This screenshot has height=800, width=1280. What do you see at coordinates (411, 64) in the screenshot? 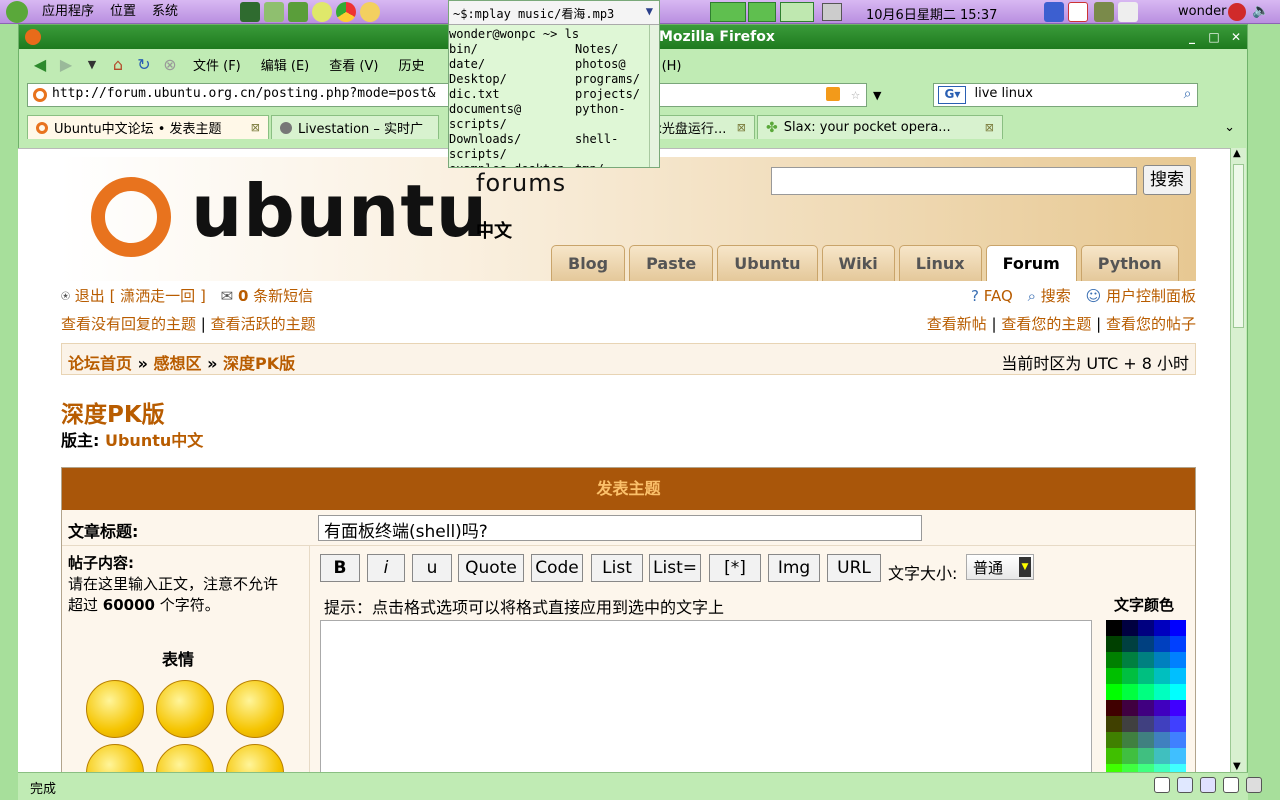
I see `menu-history: 历史` at bounding box center [411, 64].